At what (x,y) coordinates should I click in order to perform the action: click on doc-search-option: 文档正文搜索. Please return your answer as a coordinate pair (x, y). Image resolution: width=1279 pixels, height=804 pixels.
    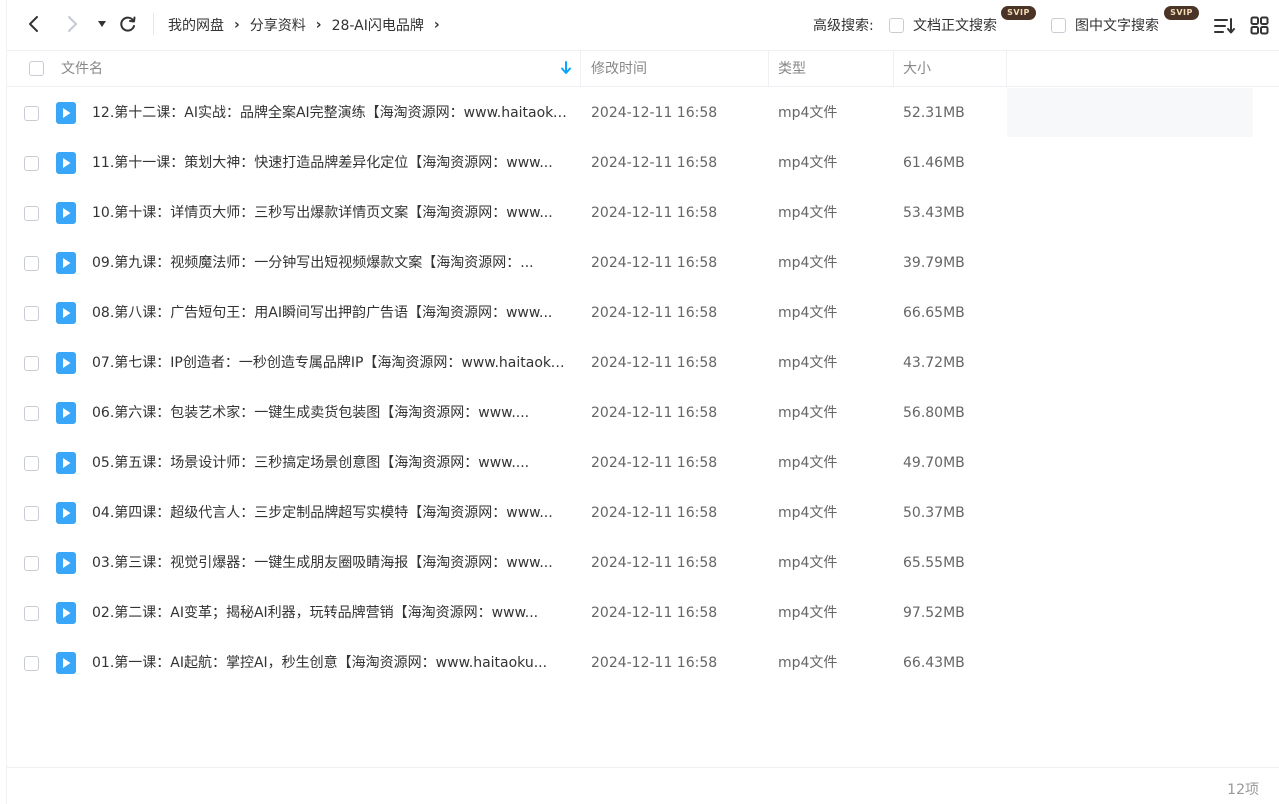
    Looking at the image, I should click on (943, 25).